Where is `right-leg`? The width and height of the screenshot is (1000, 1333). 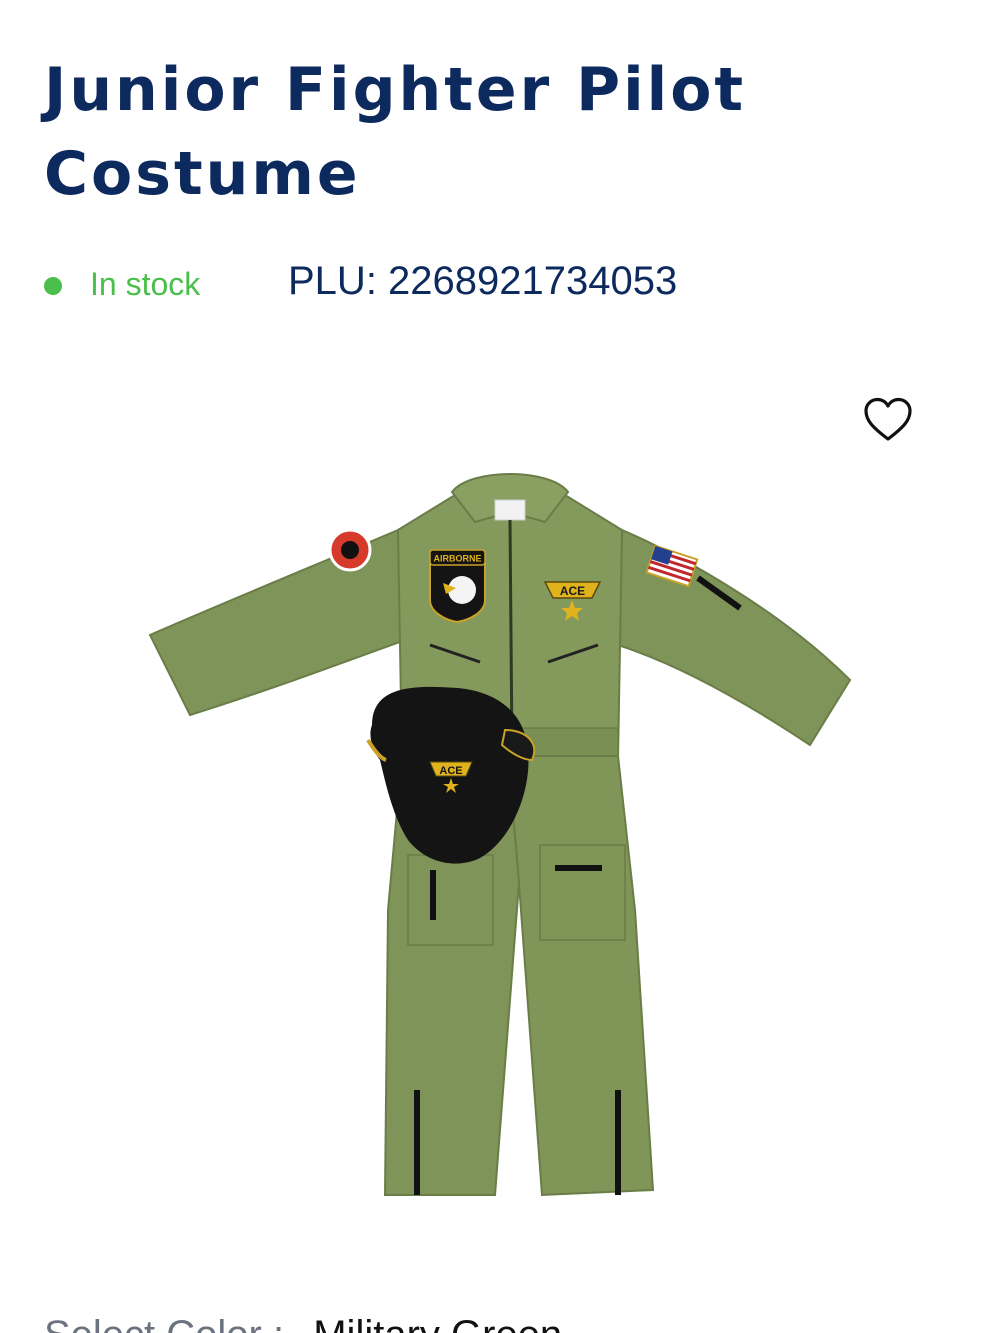
right-leg is located at coordinates (580, 976).